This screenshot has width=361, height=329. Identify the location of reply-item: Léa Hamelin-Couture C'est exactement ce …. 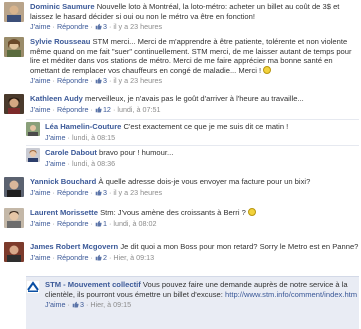
(192, 132).